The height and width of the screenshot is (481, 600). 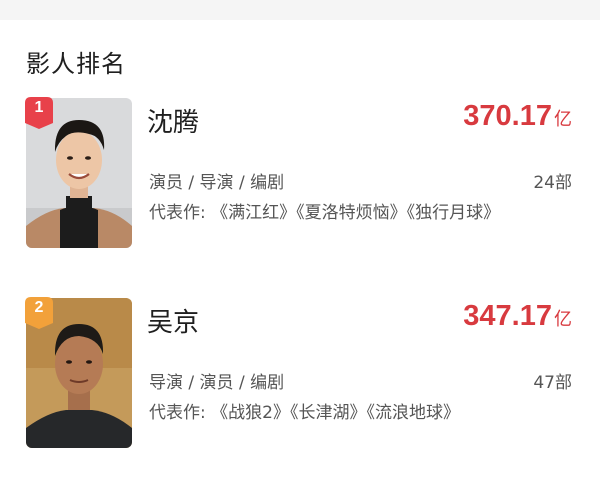 What do you see at coordinates (507, 116) in the screenshot?
I see `box-office-value: 370.17` at bounding box center [507, 116].